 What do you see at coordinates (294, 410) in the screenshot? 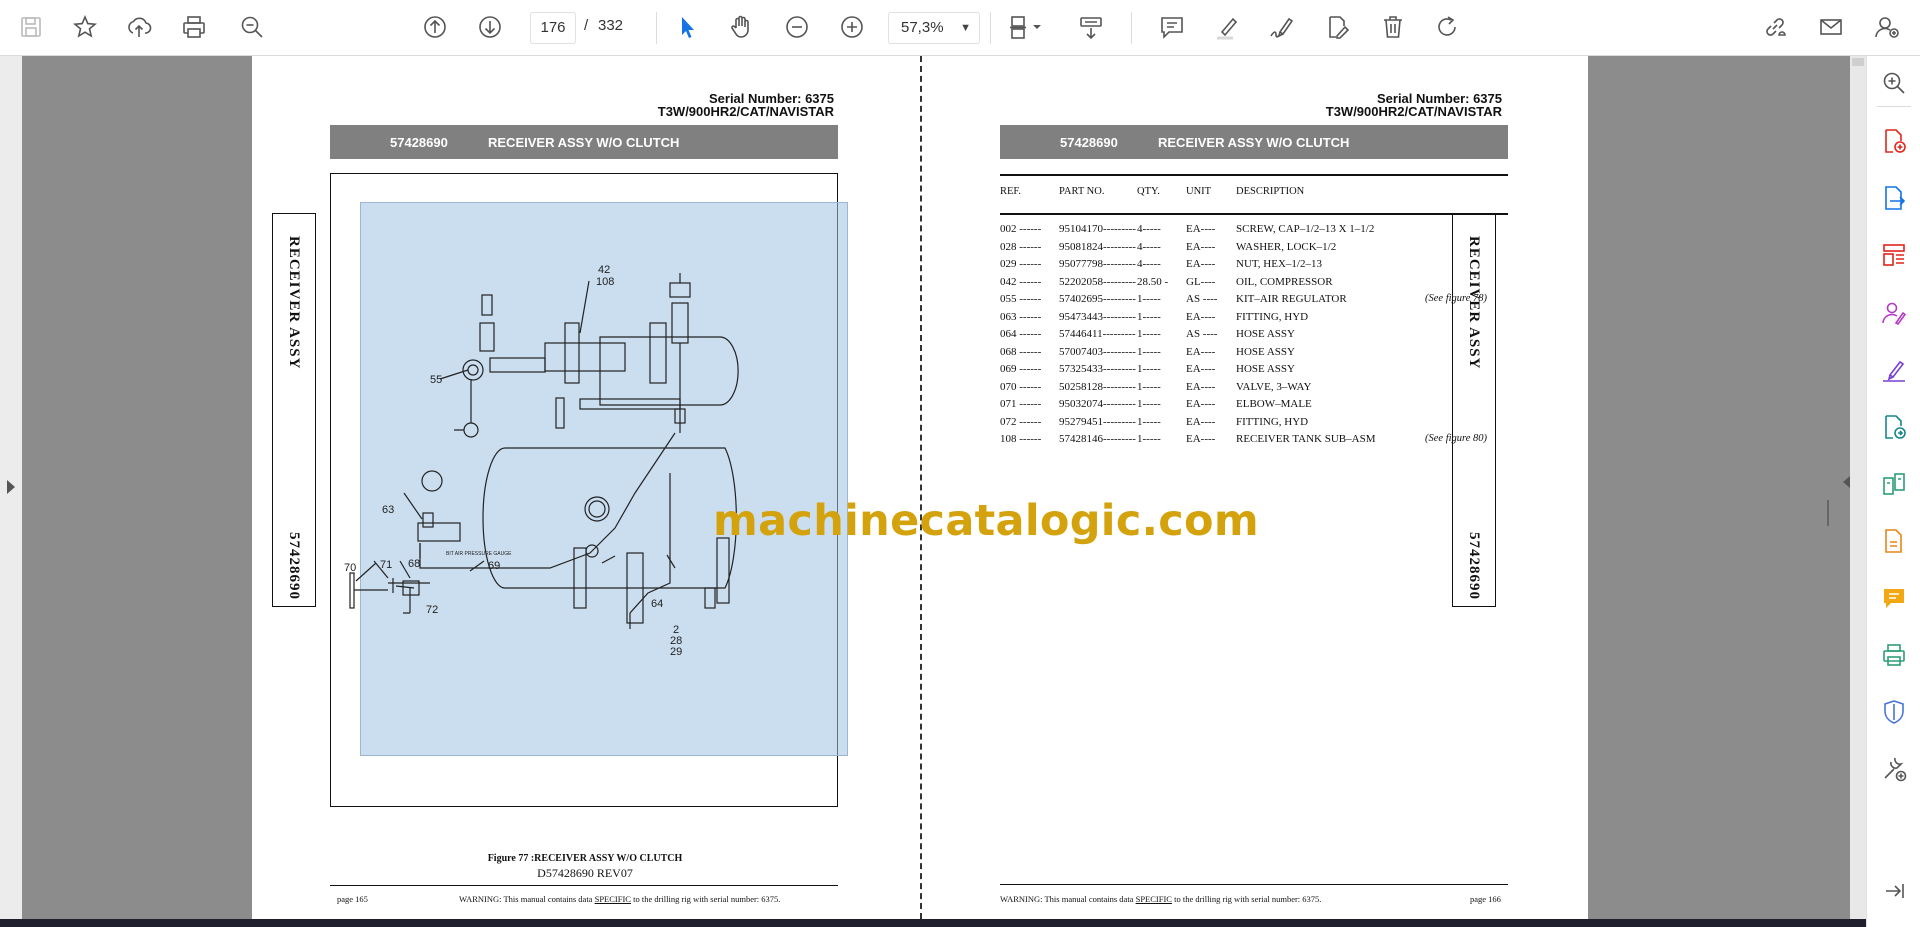
I see `side-tab: RECEIVER ASSY 57428690` at bounding box center [294, 410].